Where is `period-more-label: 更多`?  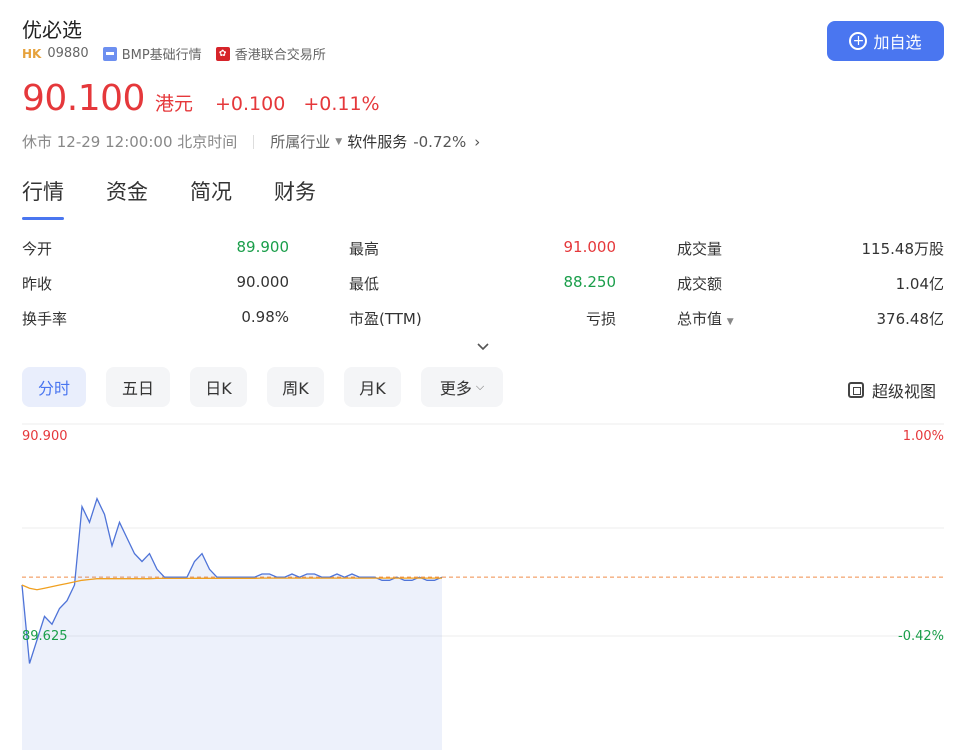
period-more-label: 更多 is located at coordinates (455, 388).